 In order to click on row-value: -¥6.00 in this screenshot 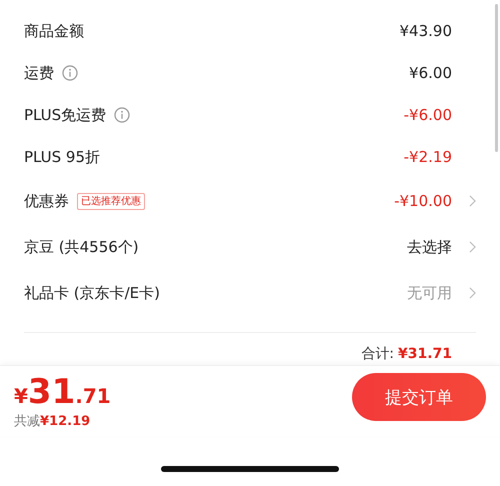, I will do `click(428, 115)`.